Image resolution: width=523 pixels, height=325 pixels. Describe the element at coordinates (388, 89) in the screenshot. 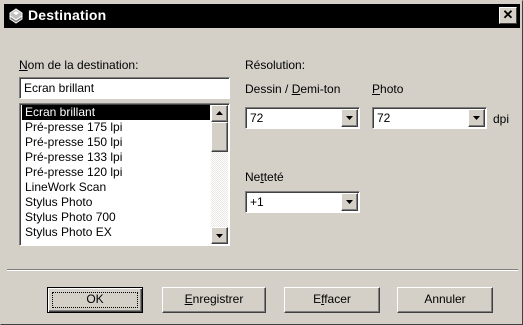

I see `photo-label: Photo` at that location.